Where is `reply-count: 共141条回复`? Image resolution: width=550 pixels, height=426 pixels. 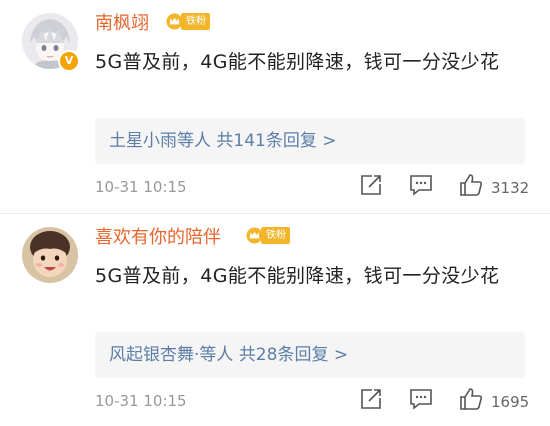
reply-count: 共141条回复 is located at coordinates (266, 141).